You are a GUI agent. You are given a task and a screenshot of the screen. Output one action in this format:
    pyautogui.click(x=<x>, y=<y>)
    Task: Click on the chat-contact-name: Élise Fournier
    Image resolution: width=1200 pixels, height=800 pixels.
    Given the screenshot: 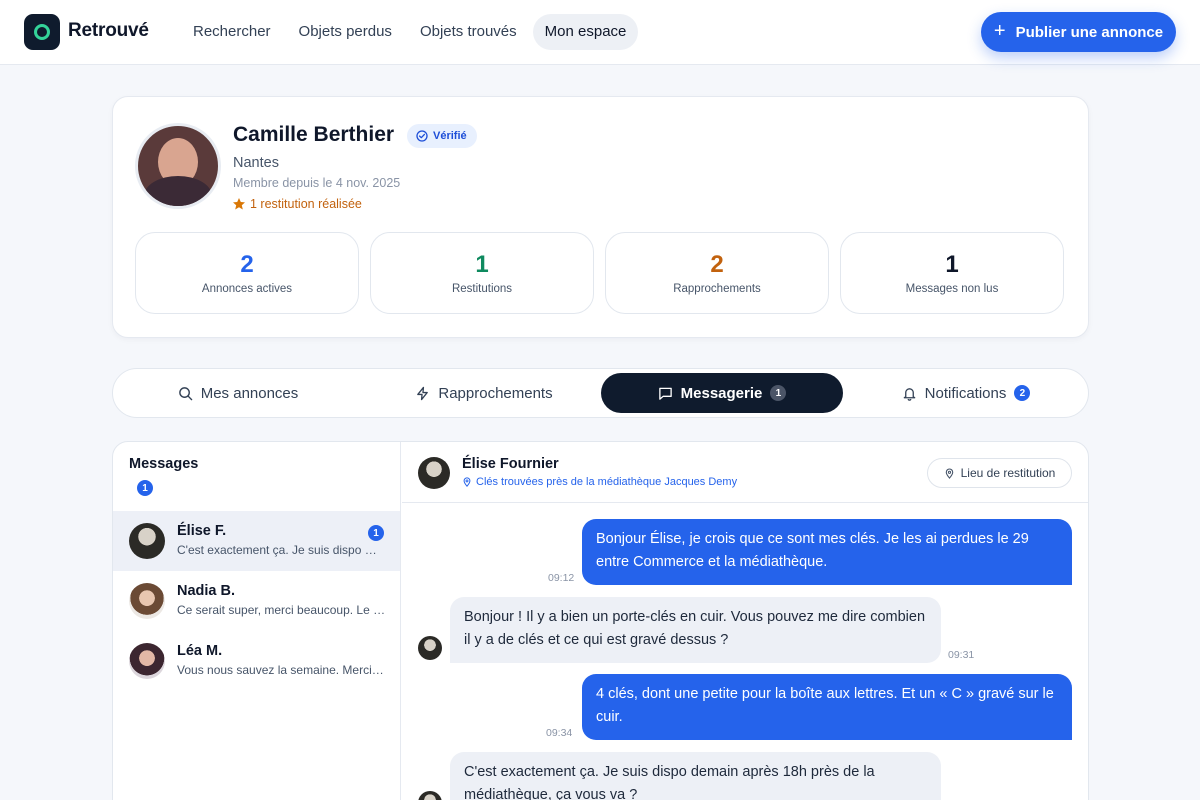 What is the action you would take?
    pyautogui.click(x=510, y=464)
    